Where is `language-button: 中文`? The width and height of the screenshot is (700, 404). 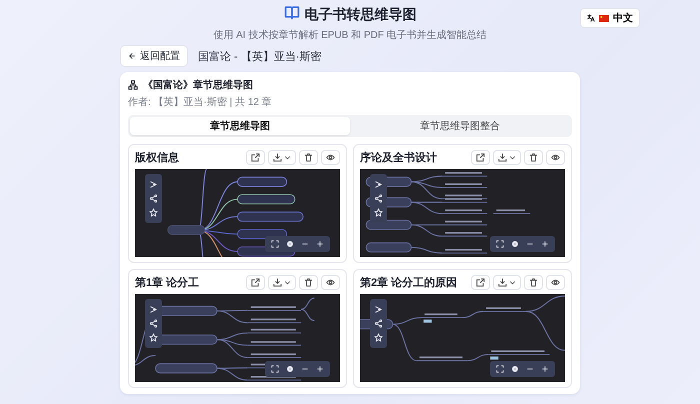
language-button: 中文 is located at coordinates (610, 18).